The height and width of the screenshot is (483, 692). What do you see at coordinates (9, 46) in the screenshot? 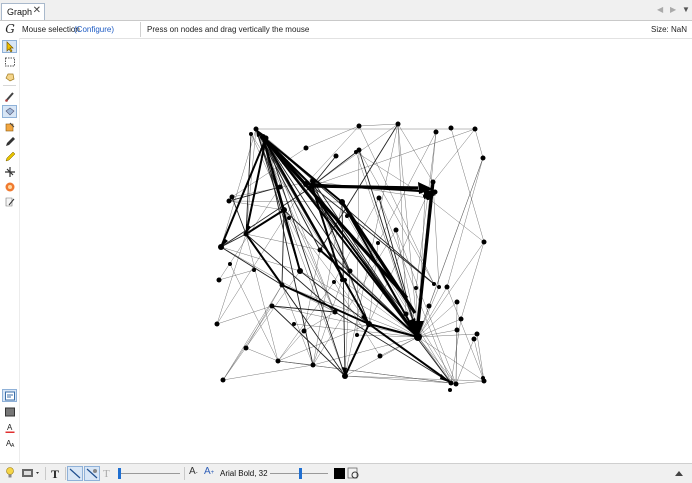
I see `select-arrow-icon` at bounding box center [9, 46].